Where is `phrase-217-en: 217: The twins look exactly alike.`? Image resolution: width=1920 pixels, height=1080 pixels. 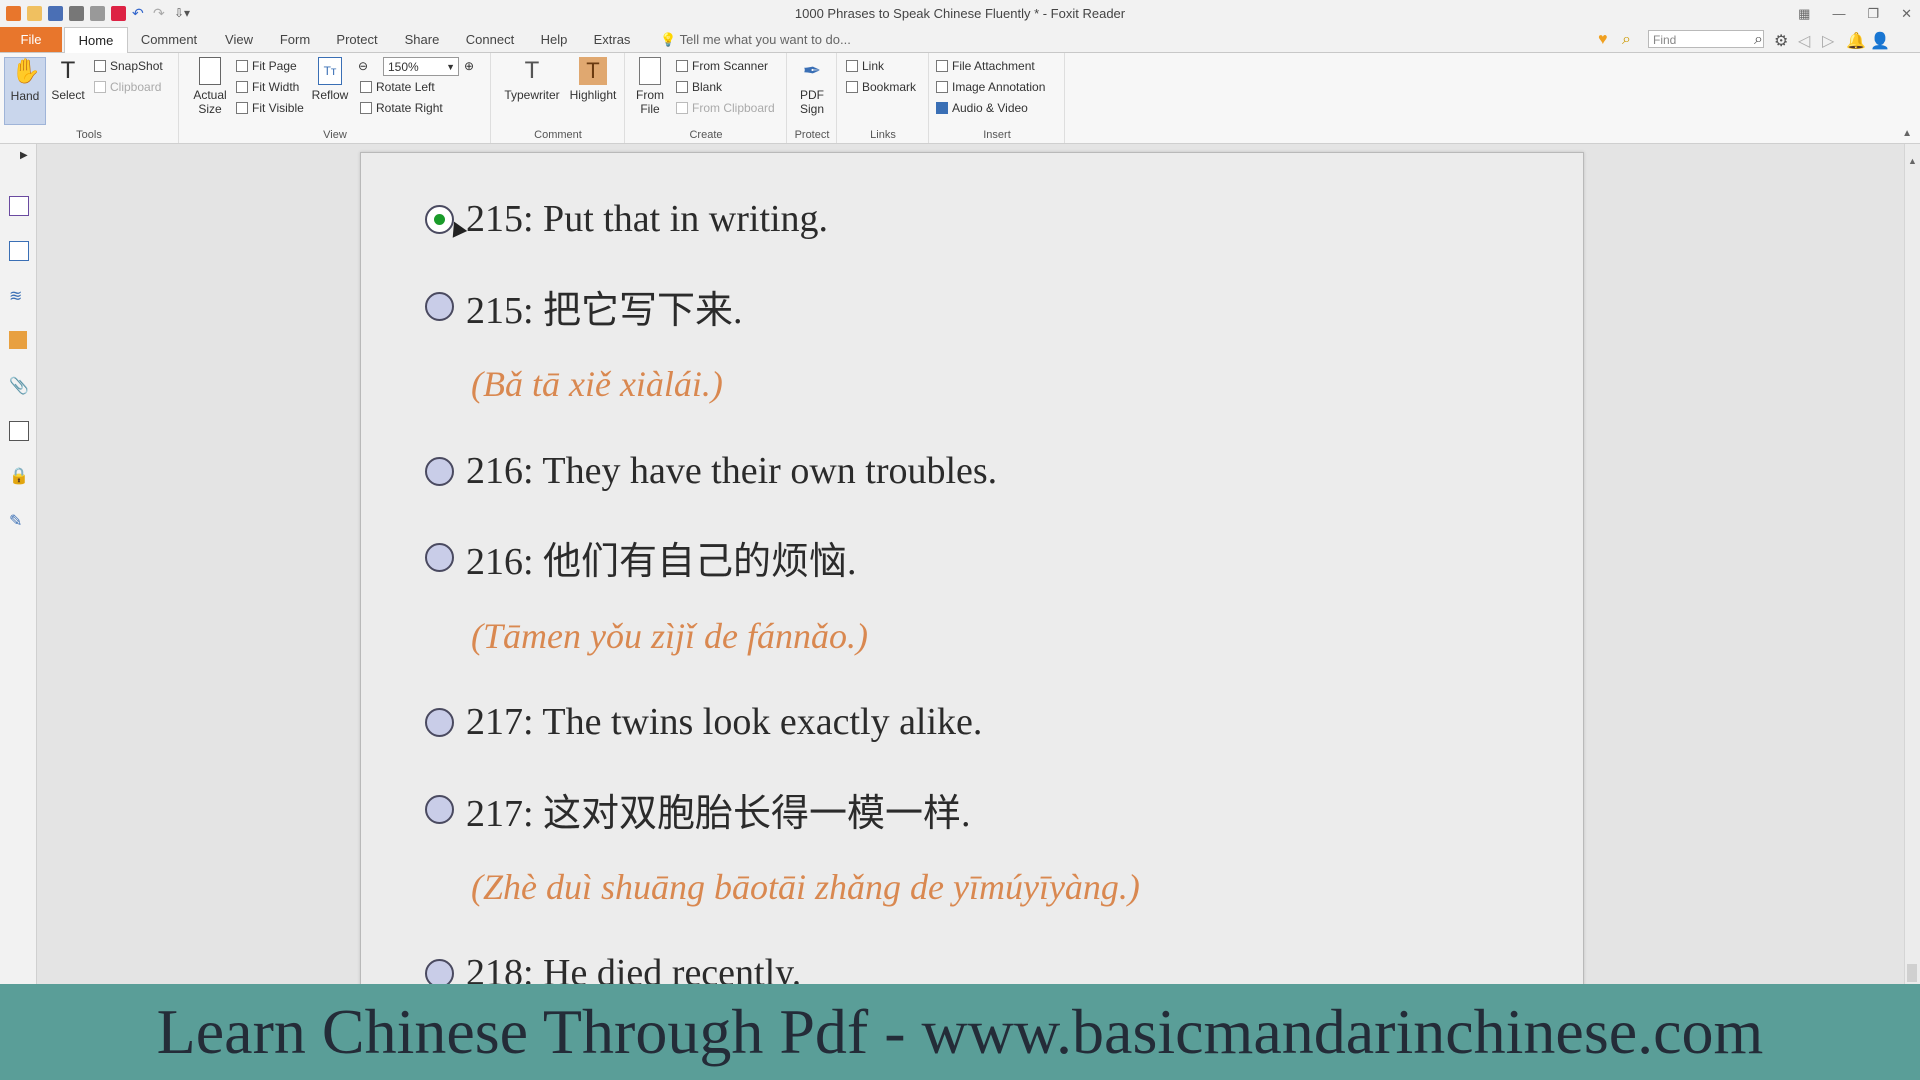
phrase-217-en: 217: The twins look exactly alike. is located at coordinates (703, 722).